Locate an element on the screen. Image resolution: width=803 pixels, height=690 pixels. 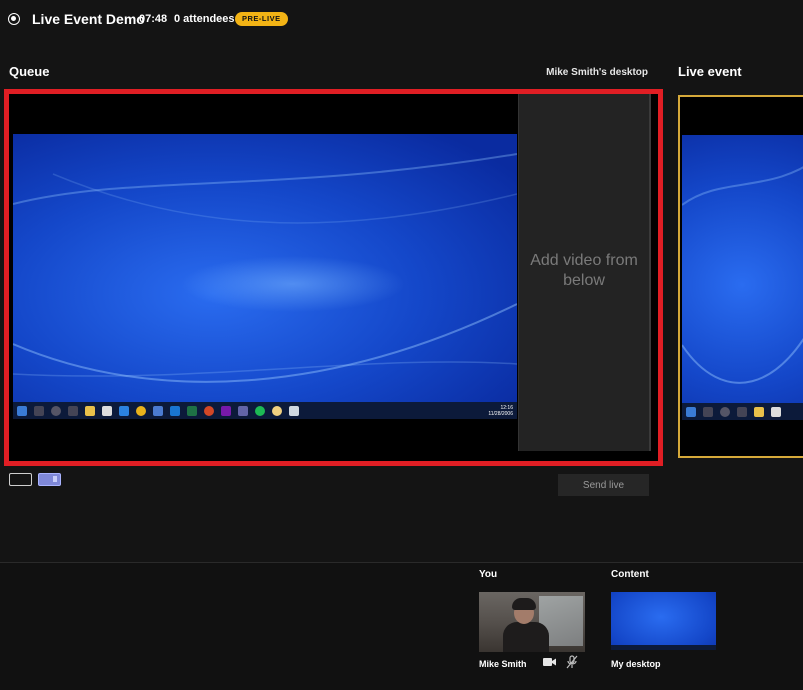
content-thumbnail is located at coordinates (663, 621).